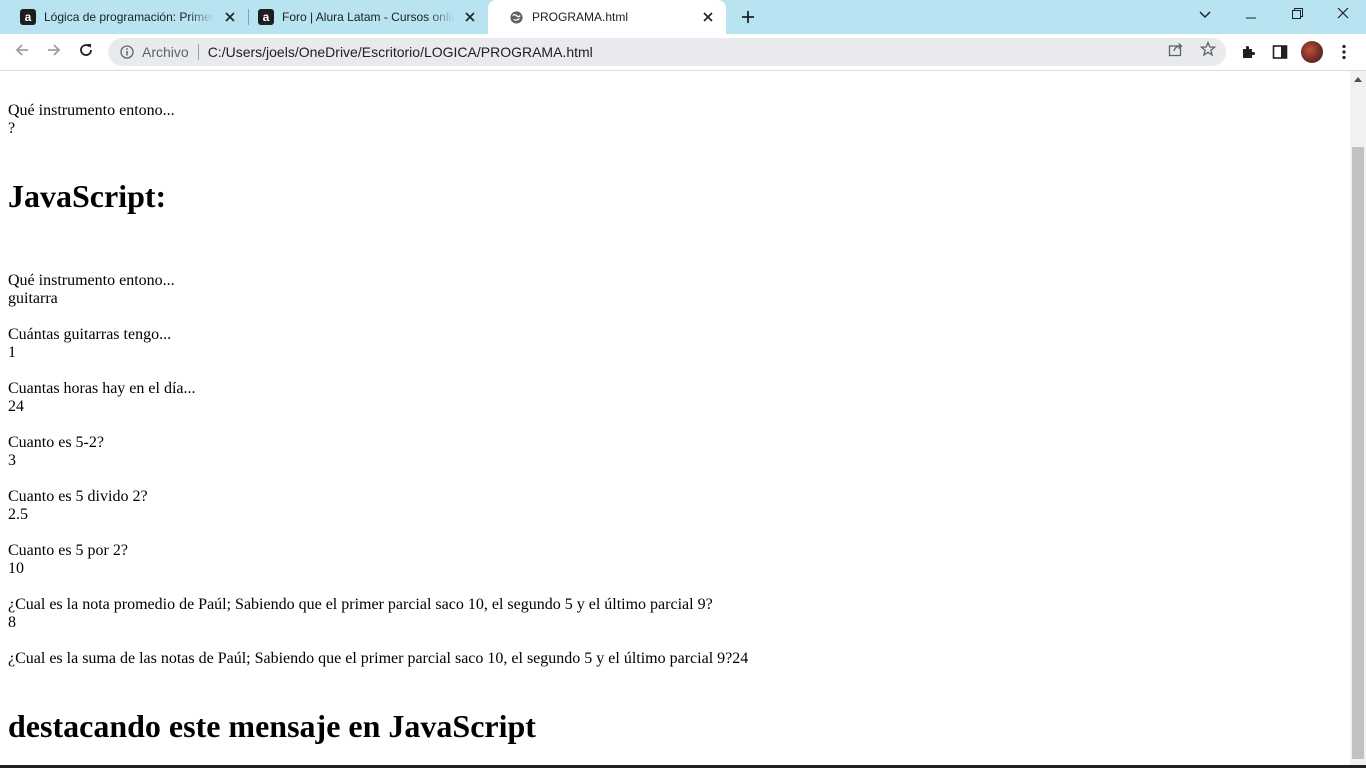  Describe the element at coordinates (198, 52) in the screenshot. I see `divider` at that location.